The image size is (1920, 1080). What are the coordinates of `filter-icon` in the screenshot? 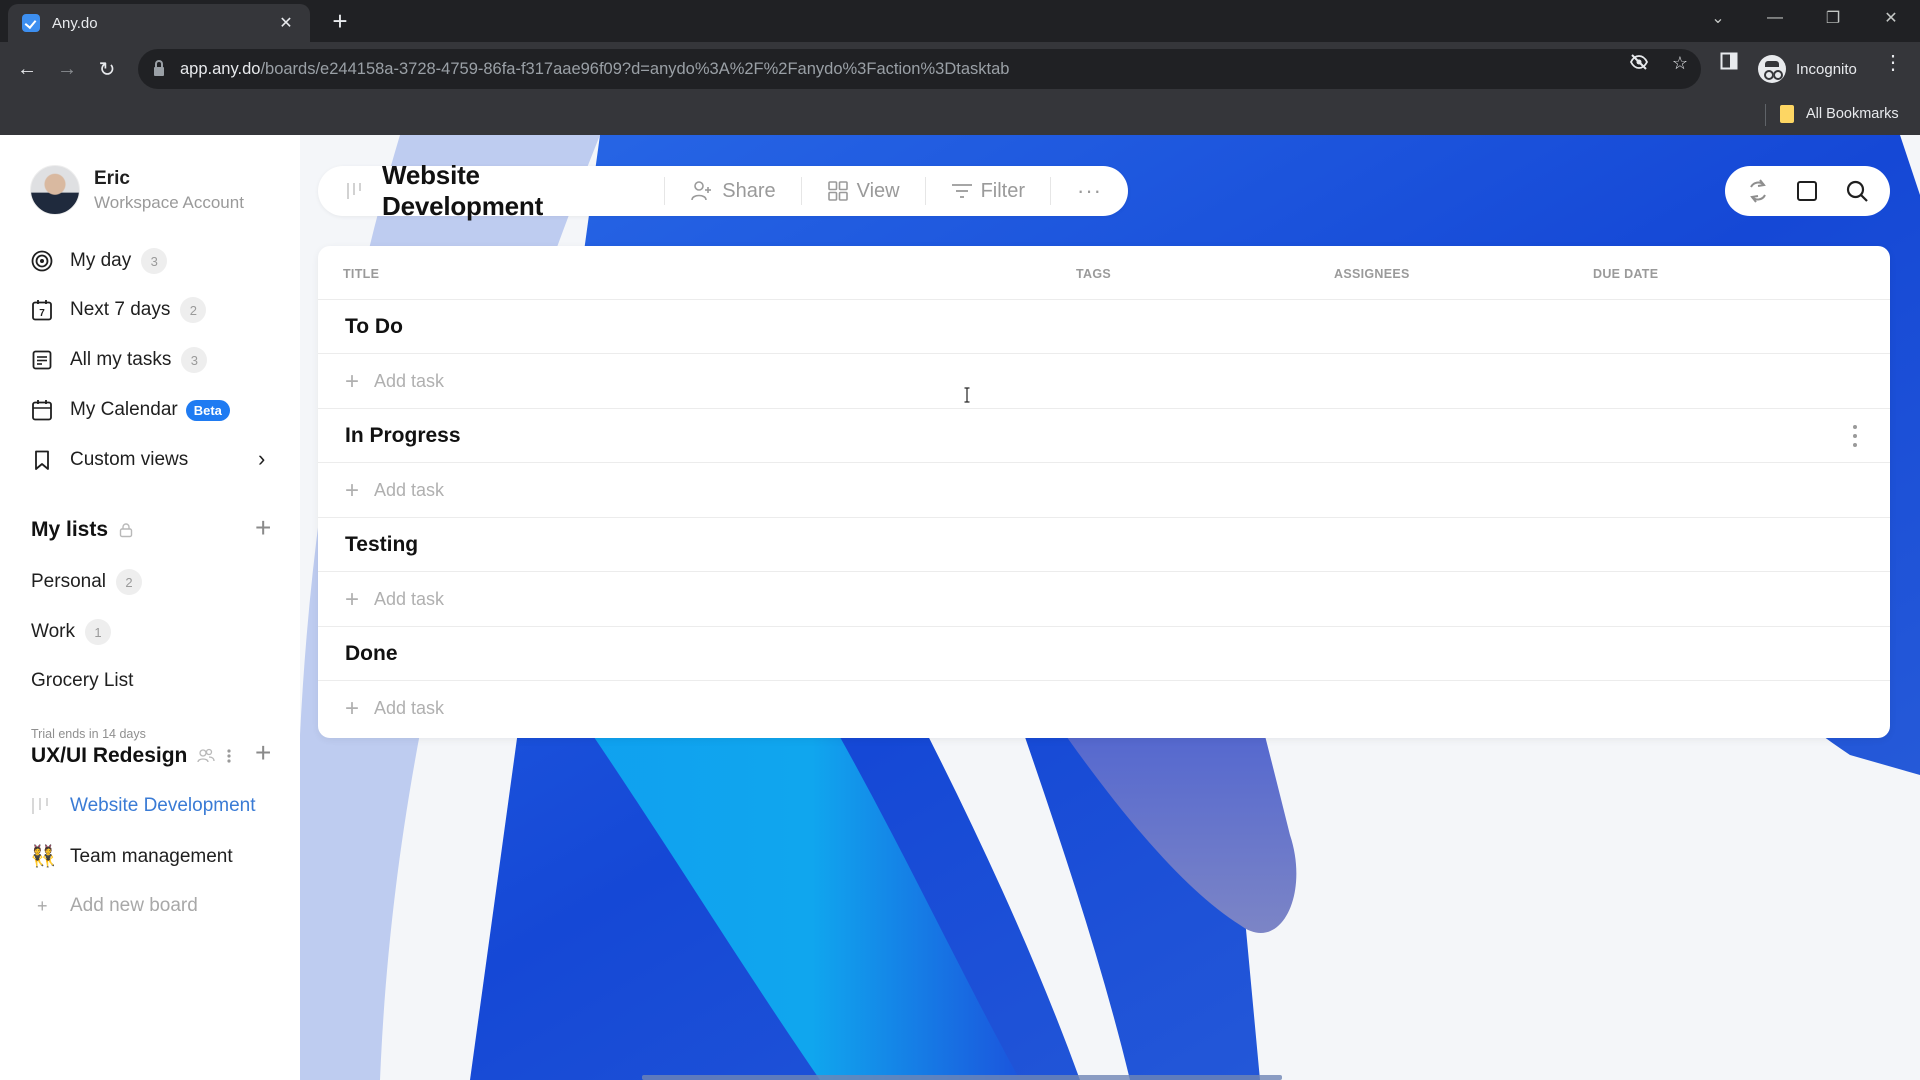 It's located at (962, 191).